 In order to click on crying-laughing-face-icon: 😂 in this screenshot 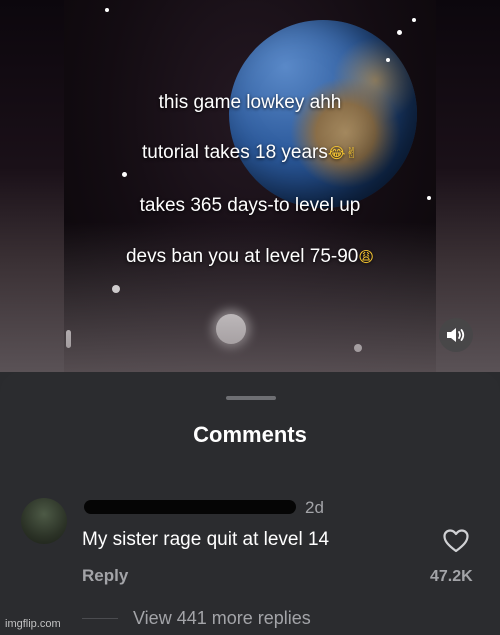, I will do `click(336, 153)`.